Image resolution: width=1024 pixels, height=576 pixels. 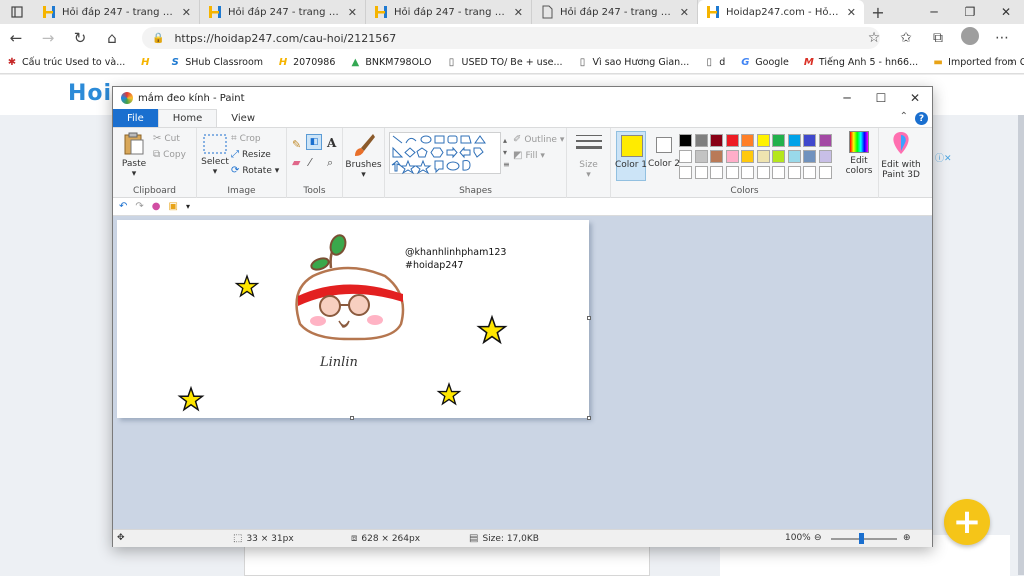 I want to click on shapes-scroll-down-icon: ▾, so click(x=505, y=152).